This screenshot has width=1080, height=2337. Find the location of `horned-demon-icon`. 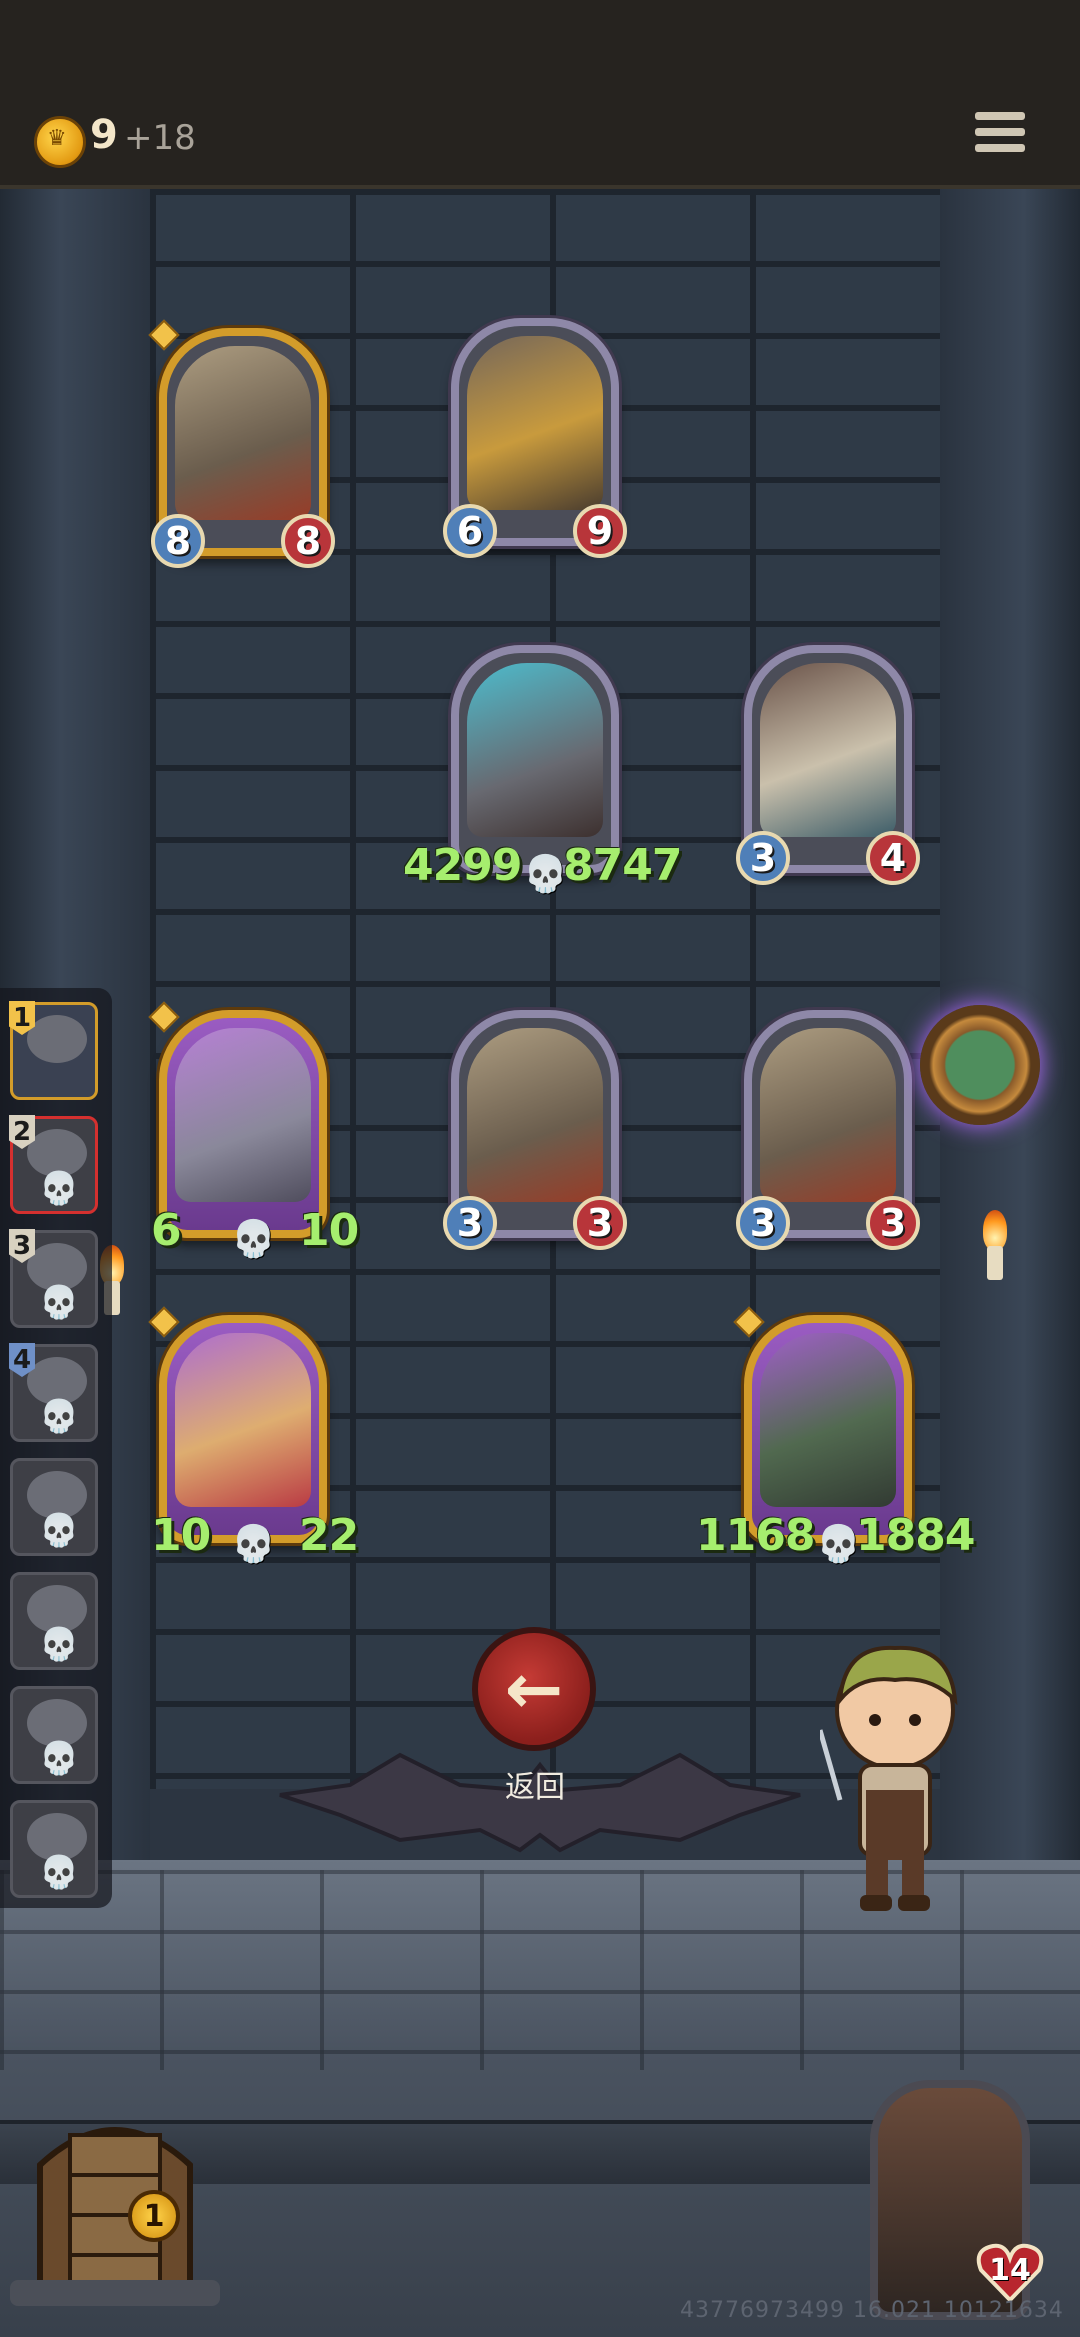

horned-demon-icon is located at coordinates (535, 750).